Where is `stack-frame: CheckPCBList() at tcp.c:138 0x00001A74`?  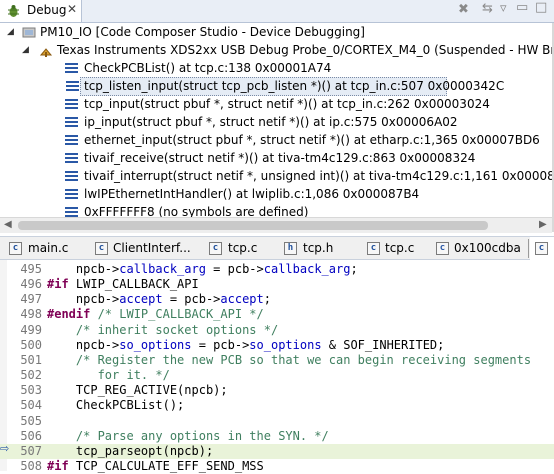 stack-frame: CheckPCBList() at tcp.c:138 0x00001A74 is located at coordinates (276, 68).